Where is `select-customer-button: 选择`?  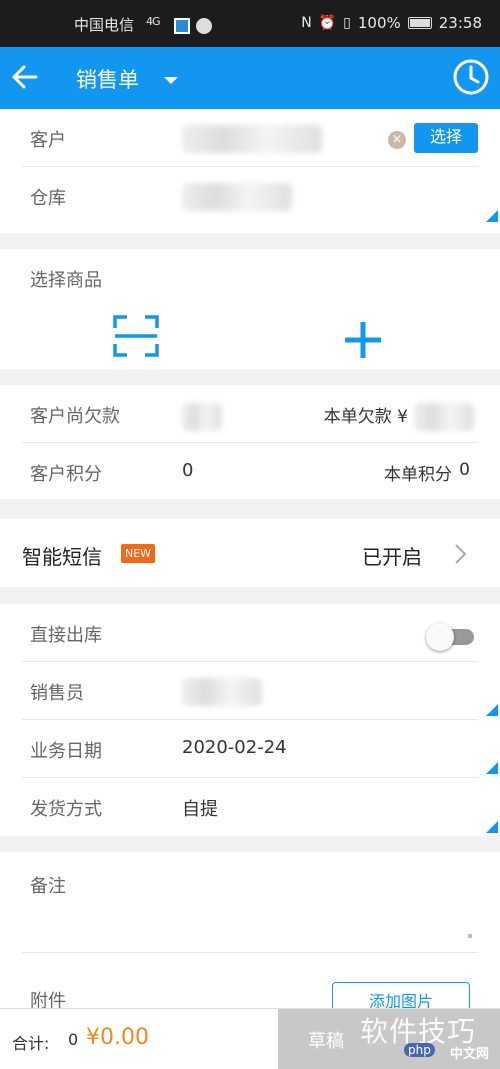
select-customer-button: 选择 is located at coordinates (446, 138).